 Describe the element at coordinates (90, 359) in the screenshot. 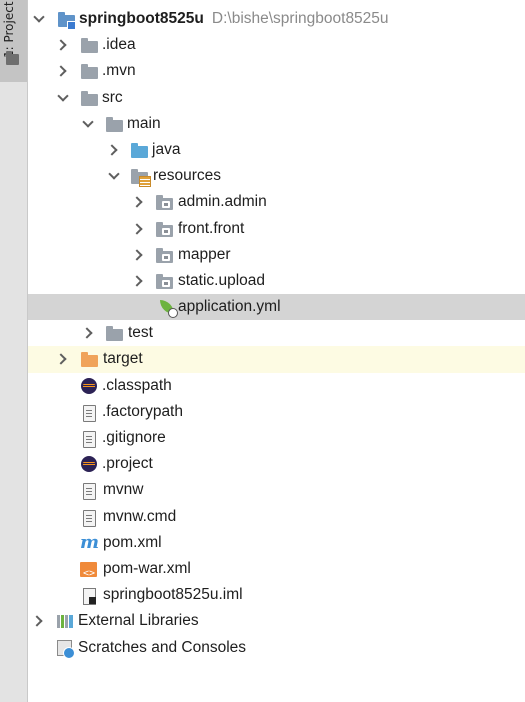

I see `excluded-folder-icon` at that location.